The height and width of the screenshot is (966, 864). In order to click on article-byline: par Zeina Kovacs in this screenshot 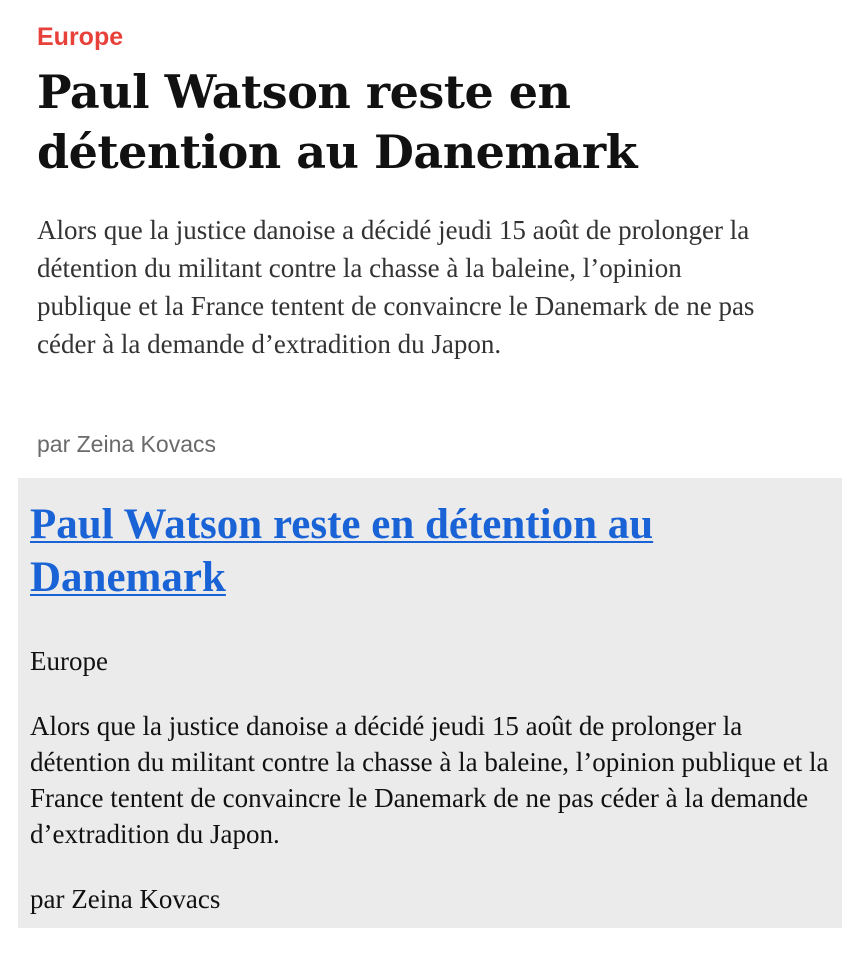, I will do `click(126, 444)`.